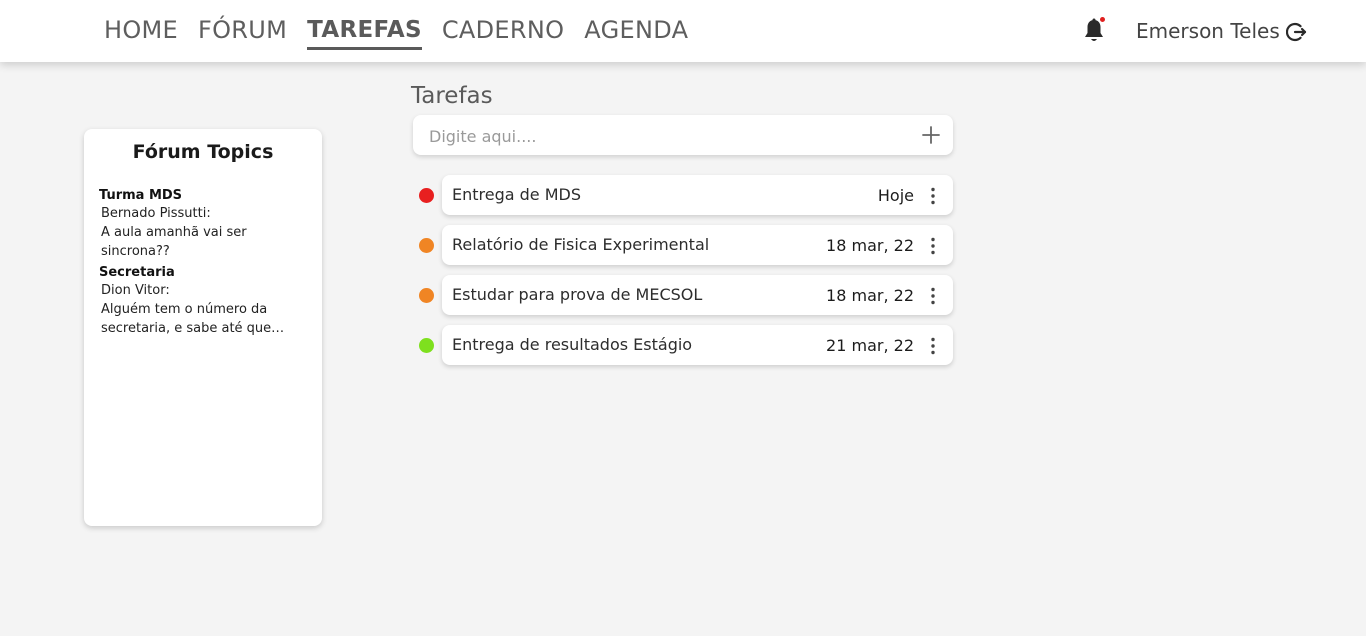 The width and height of the screenshot is (1366, 636). Describe the element at coordinates (517, 194) in the screenshot. I see `task-name: Entrega de MDS` at that location.